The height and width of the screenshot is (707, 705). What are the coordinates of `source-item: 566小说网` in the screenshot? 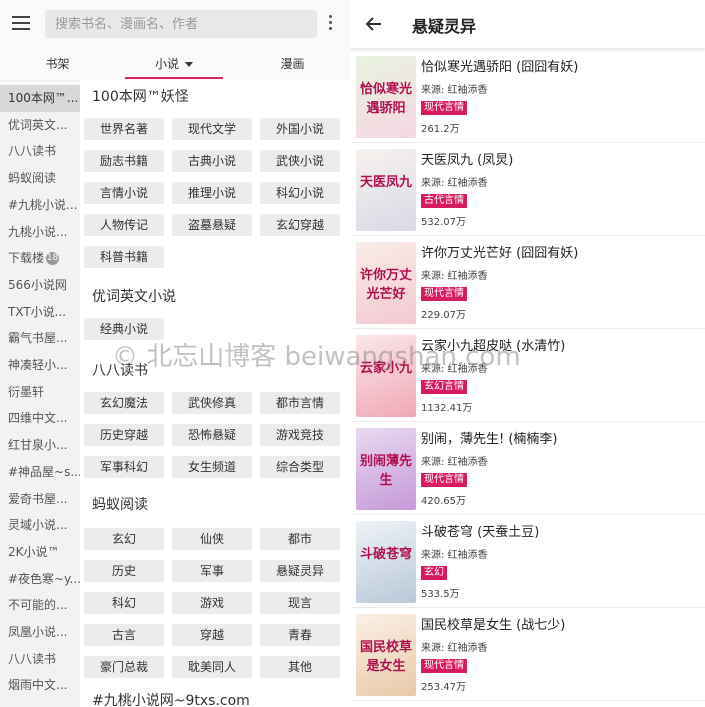 It's located at (40, 285).